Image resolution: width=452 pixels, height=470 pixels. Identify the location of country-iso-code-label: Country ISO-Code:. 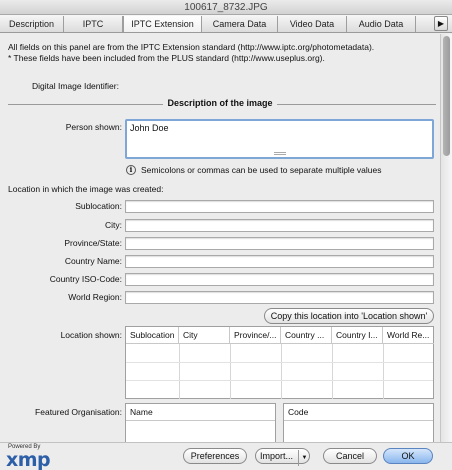
(85, 279).